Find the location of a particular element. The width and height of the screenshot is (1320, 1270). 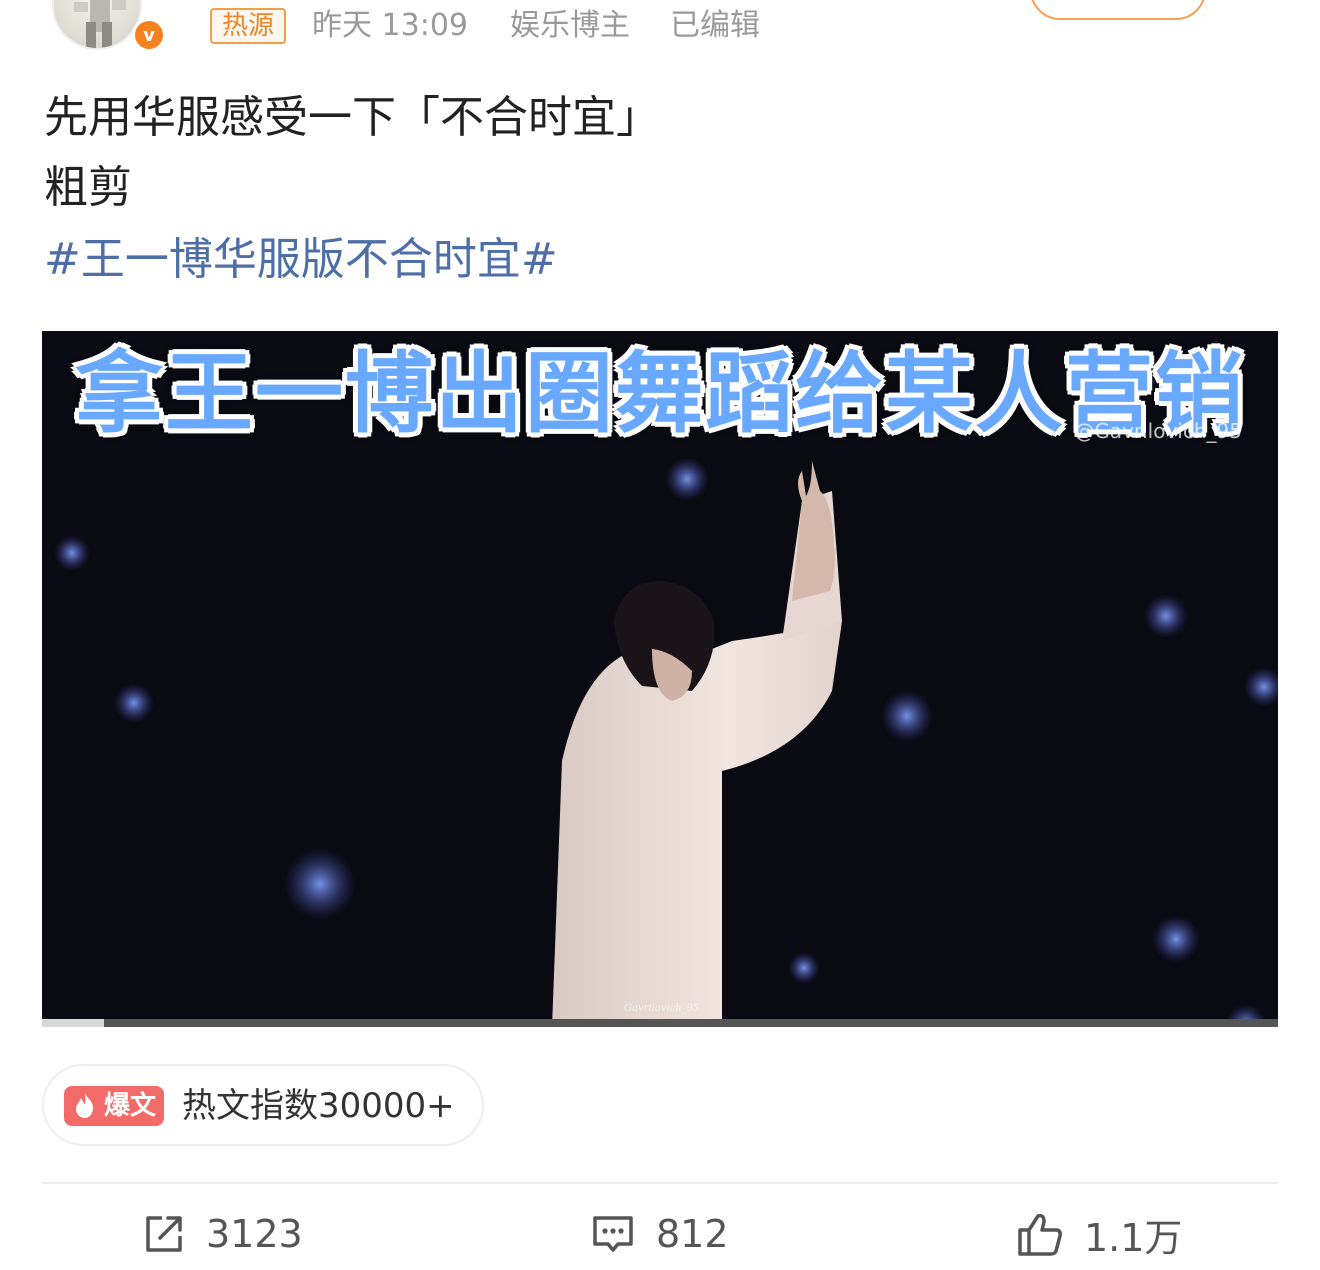

hot-index-text: 热文指数30000+ is located at coordinates (318, 1106).